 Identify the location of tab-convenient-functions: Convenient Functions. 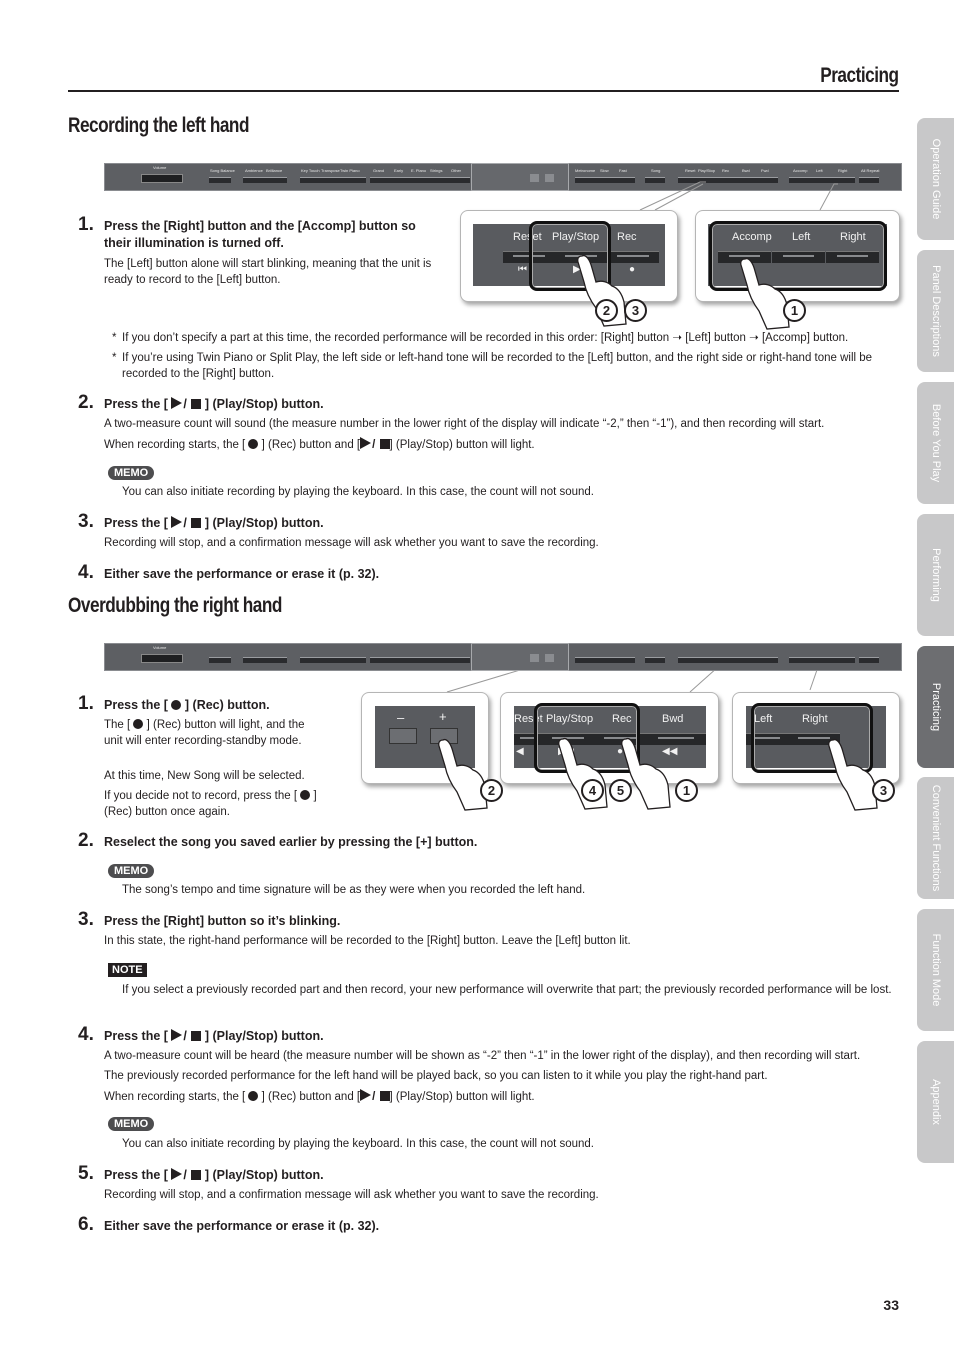
(935, 838).